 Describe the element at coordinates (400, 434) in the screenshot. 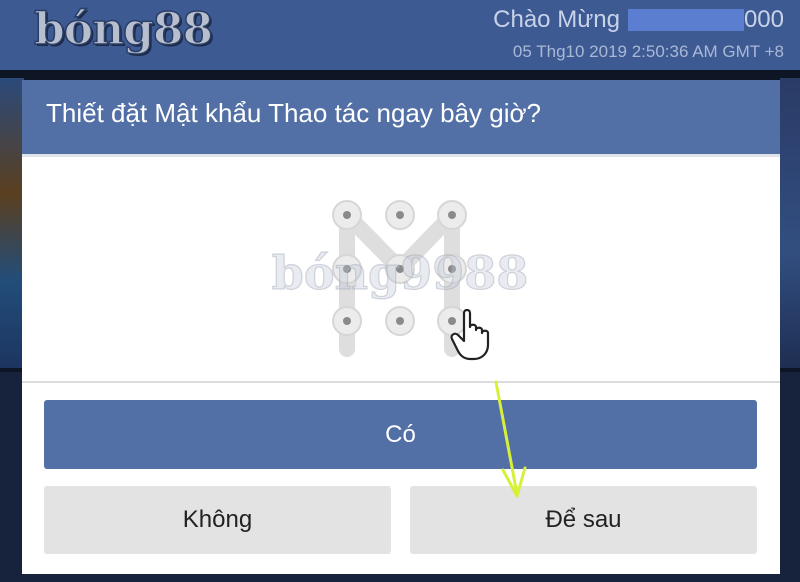

I see `yes-button: Có` at that location.